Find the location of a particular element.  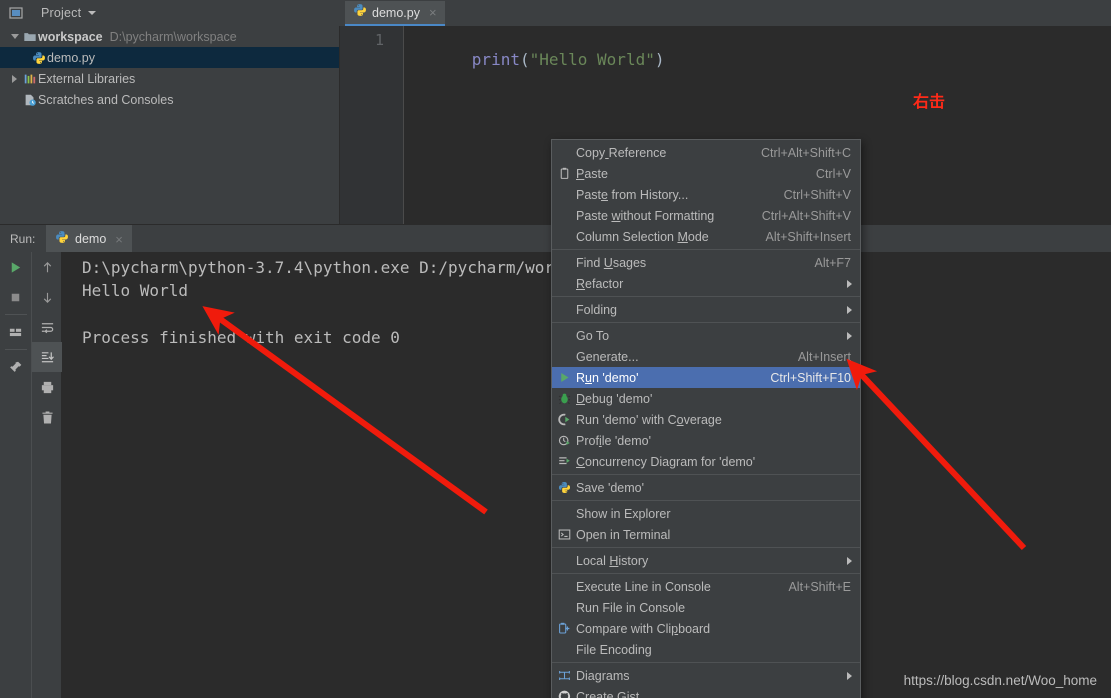

menu-item-run-demo: Run 'demo' Ctrl+Shift+F10 is located at coordinates (706, 377).